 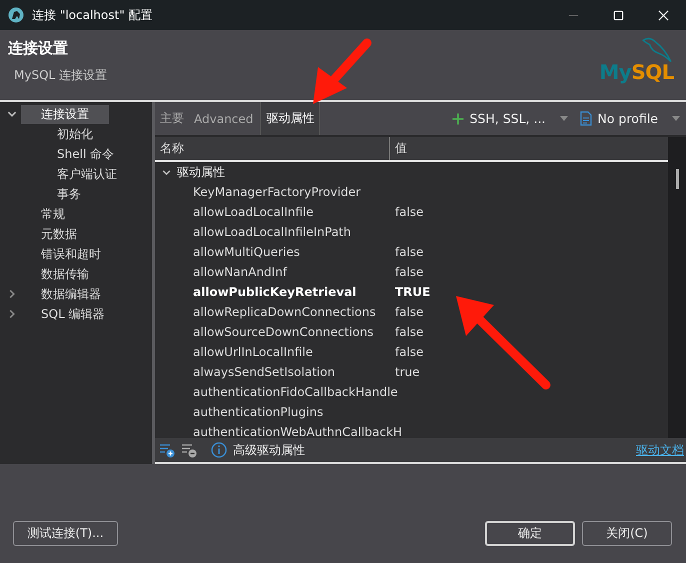 What do you see at coordinates (65, 114) in the screenshot?
I see `tree-item: 连接设置` at bounding box center [65, 114].